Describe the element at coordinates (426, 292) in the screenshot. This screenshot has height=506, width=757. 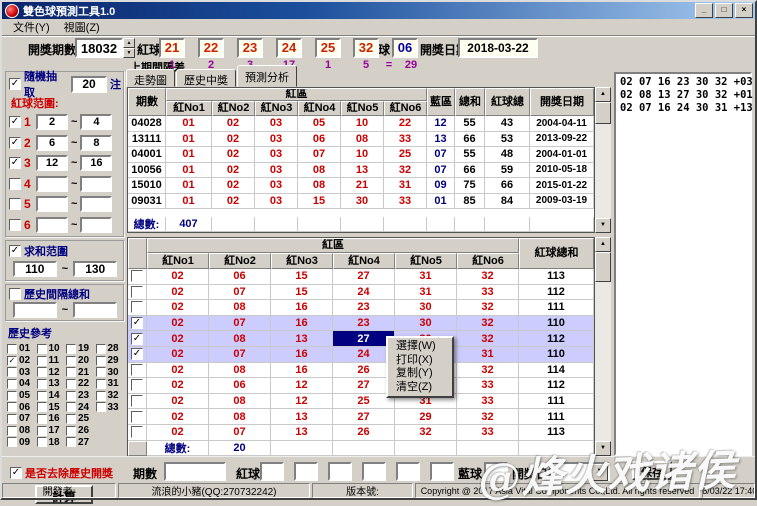
I see `cell-red-no5: 31` at that location.